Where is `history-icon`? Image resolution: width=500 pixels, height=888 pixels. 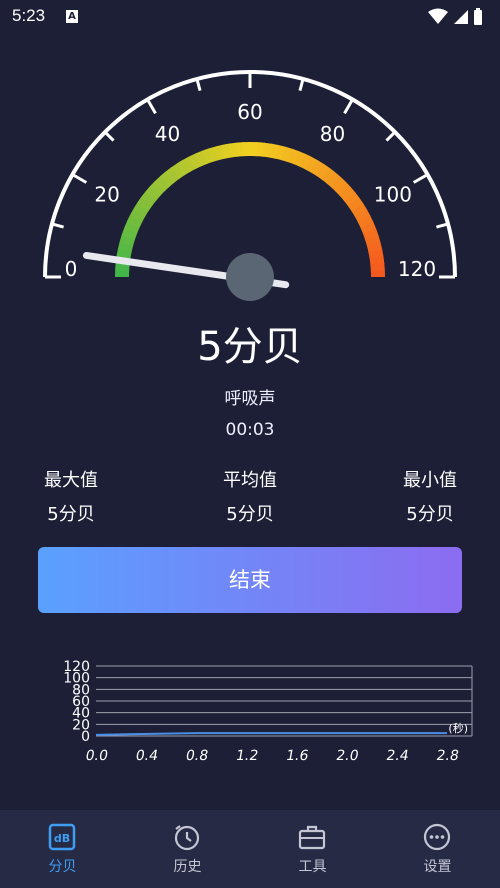
history-icon is located at coordinates (187, 838).